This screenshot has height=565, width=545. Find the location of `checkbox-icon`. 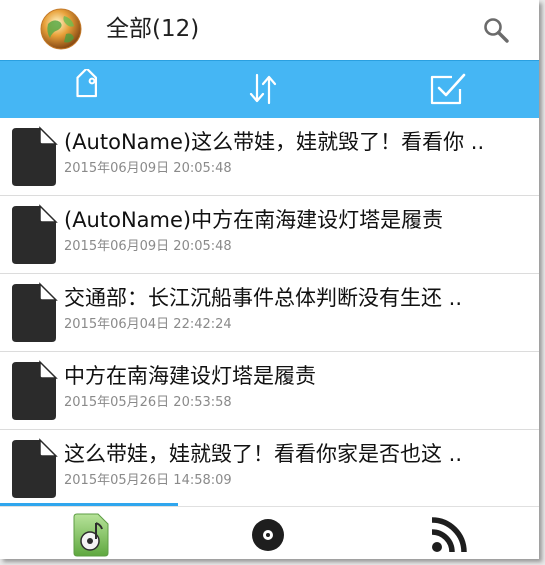

checkbox-icon is located at coordinates (448, 89).